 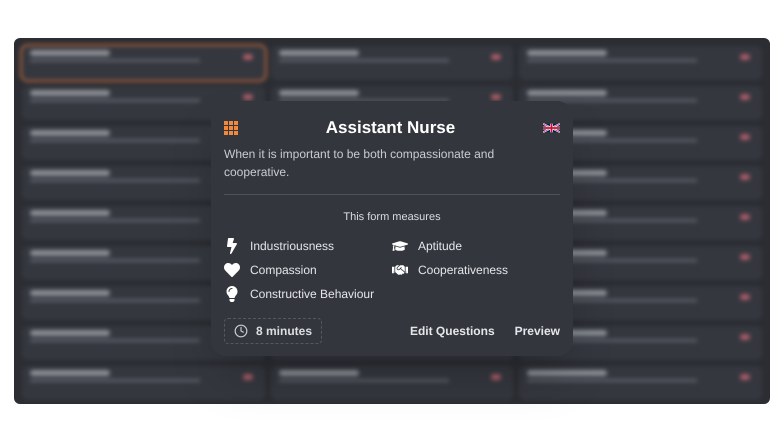 I want to click on dialog-description: When it is important to be both compassionate and cooperative., so click(x=360, y=163).